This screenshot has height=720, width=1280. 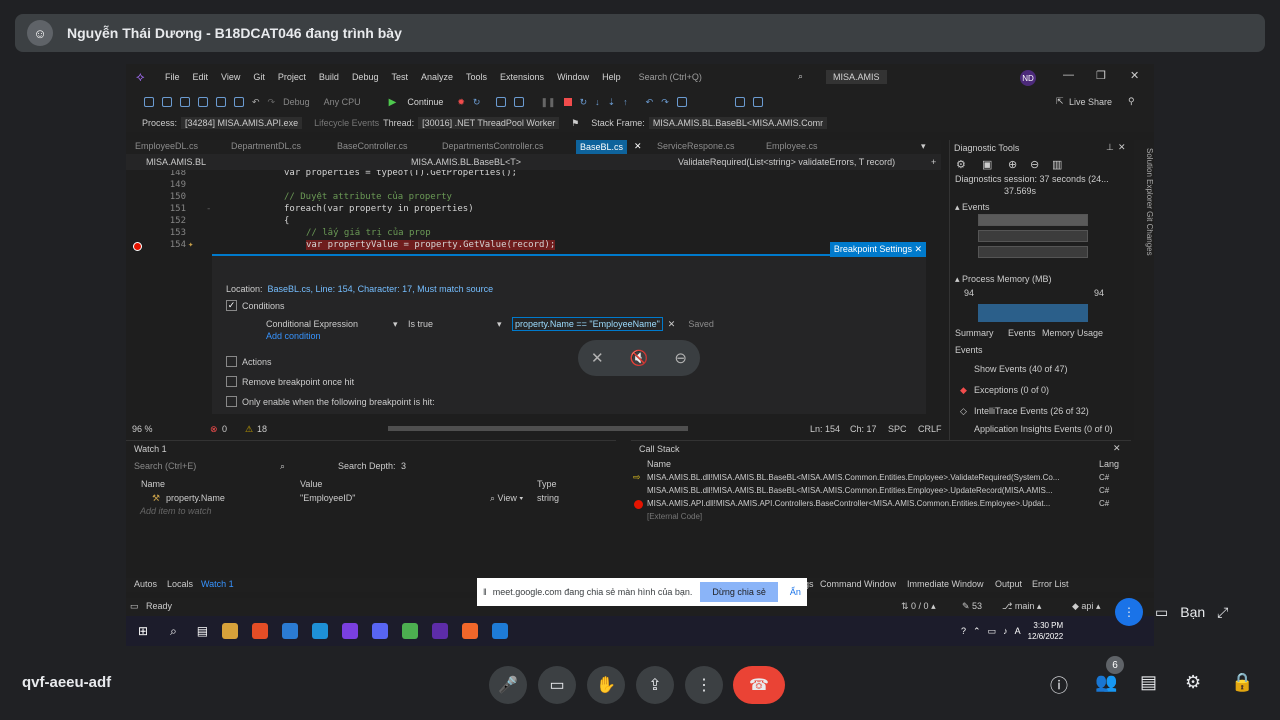 What do you see at coordinates (538, 428) in the screenshot?
I see `horizontal-scrollbar` at bounding box center [538, 428].